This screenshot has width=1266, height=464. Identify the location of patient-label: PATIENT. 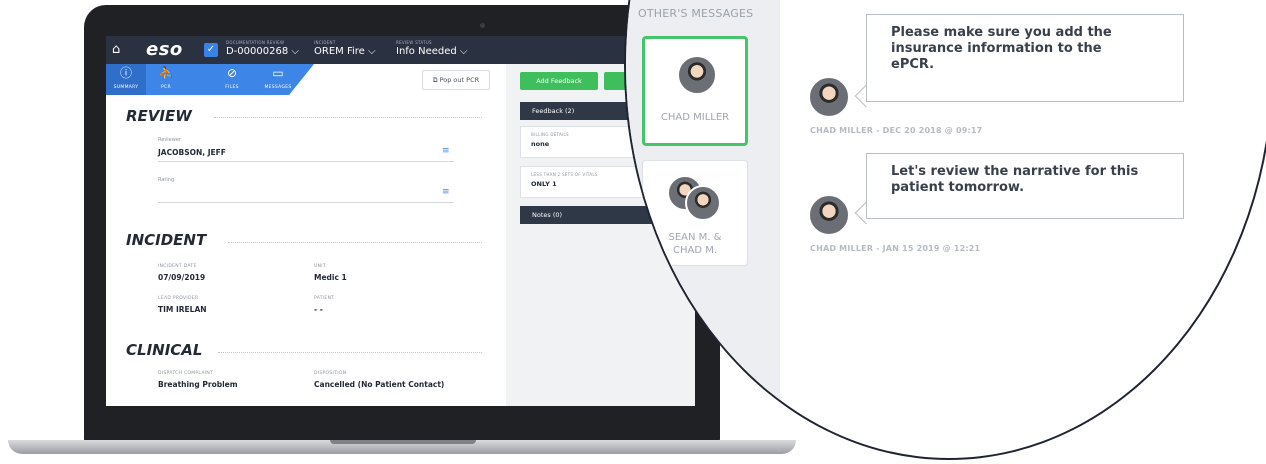
(324, 298).